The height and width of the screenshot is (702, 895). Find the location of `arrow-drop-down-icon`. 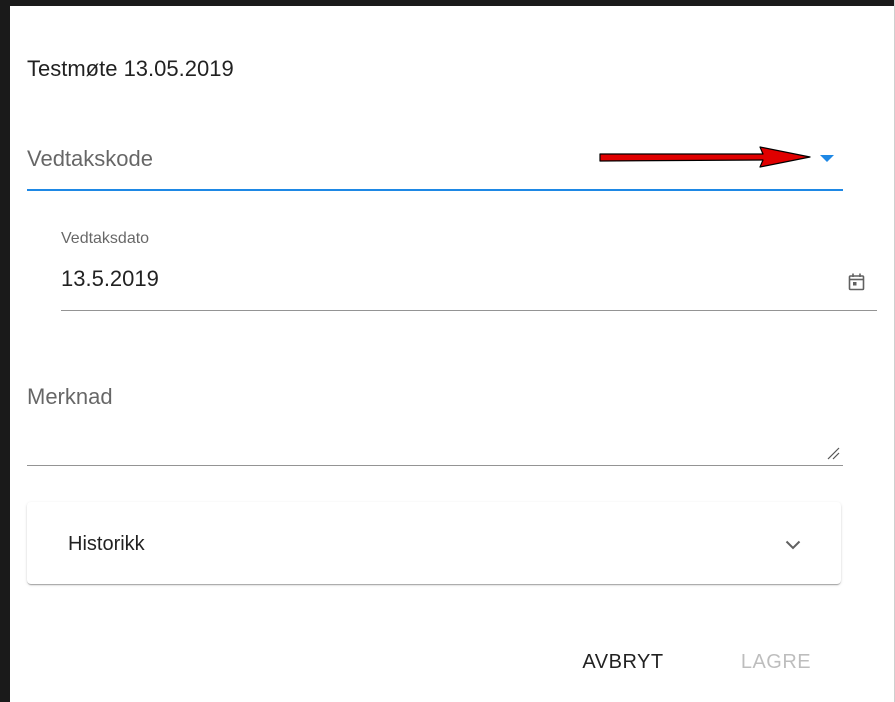

arrow-drop-down-icon is located at coordinates (827, 158).